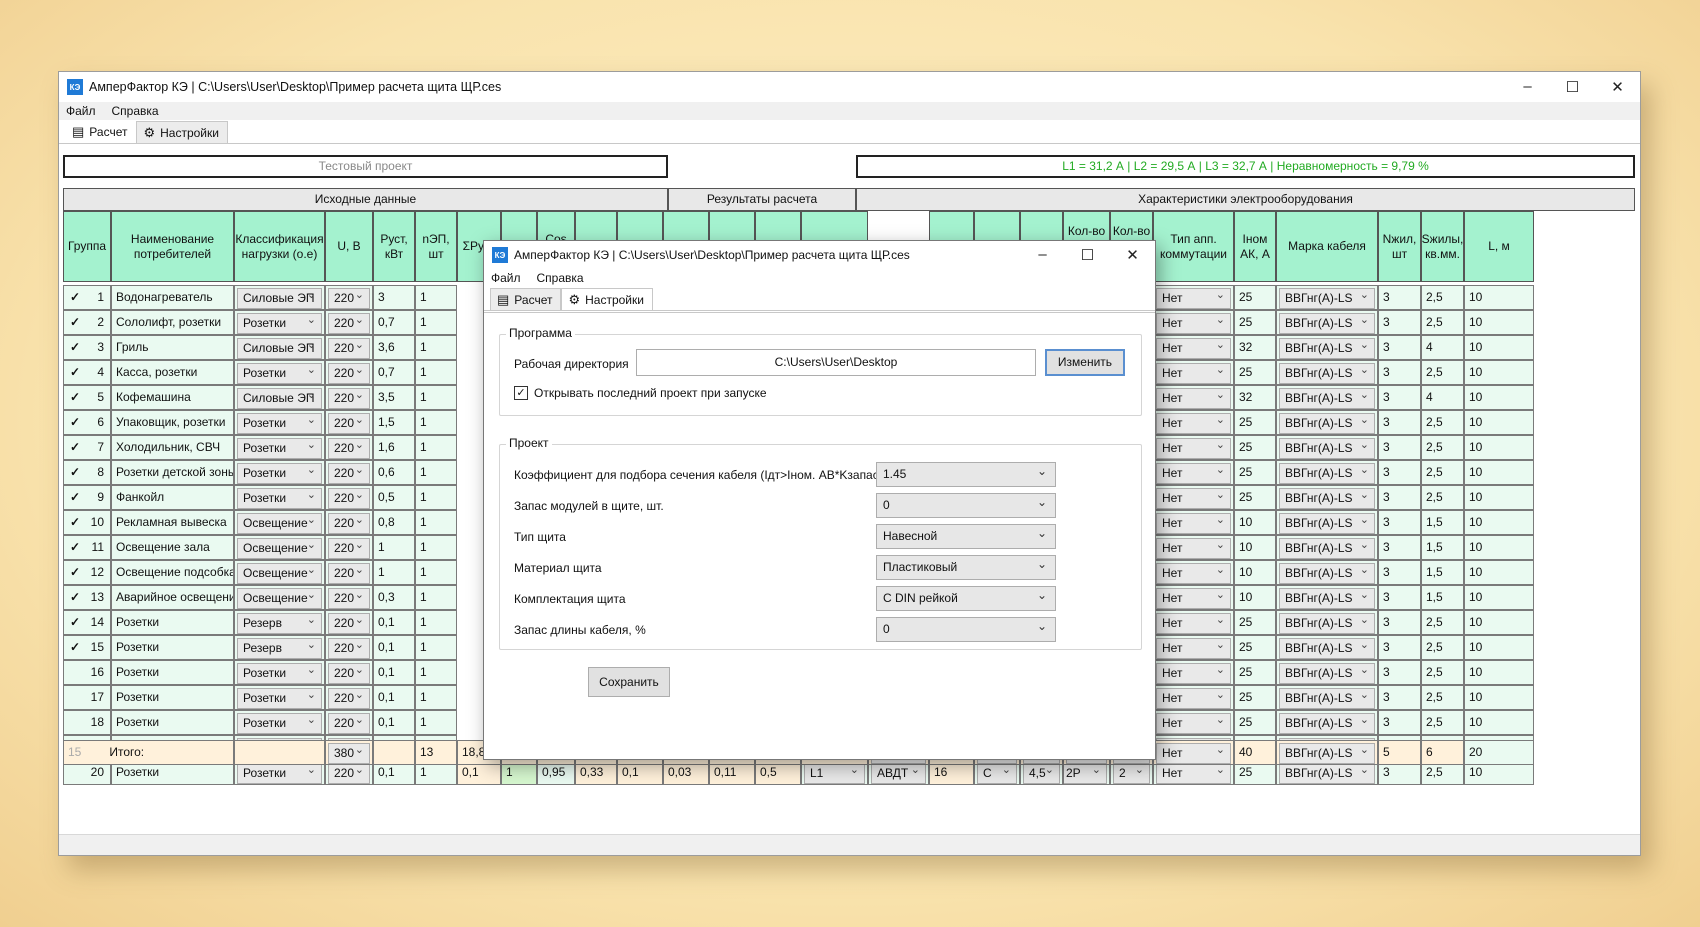  What do you see at coordinates (966, 535) in the screenshot?
I see `project-field-select: Навесной` at bounding box center [966, 535].